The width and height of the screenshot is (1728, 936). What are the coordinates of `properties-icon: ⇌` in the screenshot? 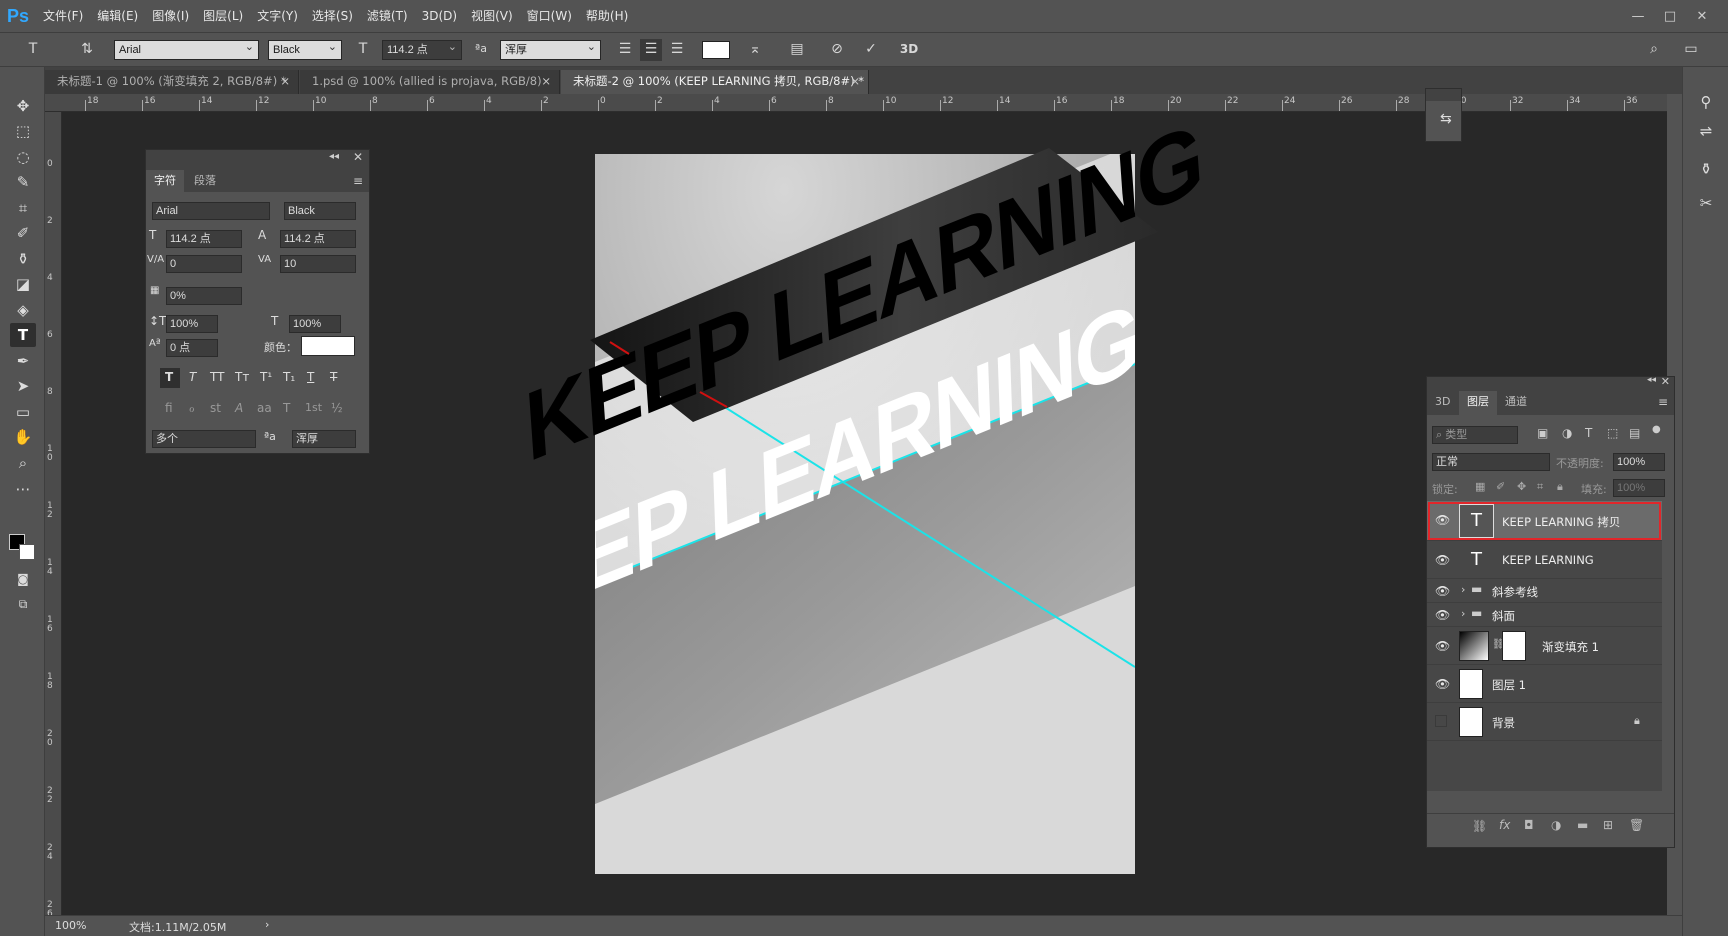 It's located at (1706, 131).